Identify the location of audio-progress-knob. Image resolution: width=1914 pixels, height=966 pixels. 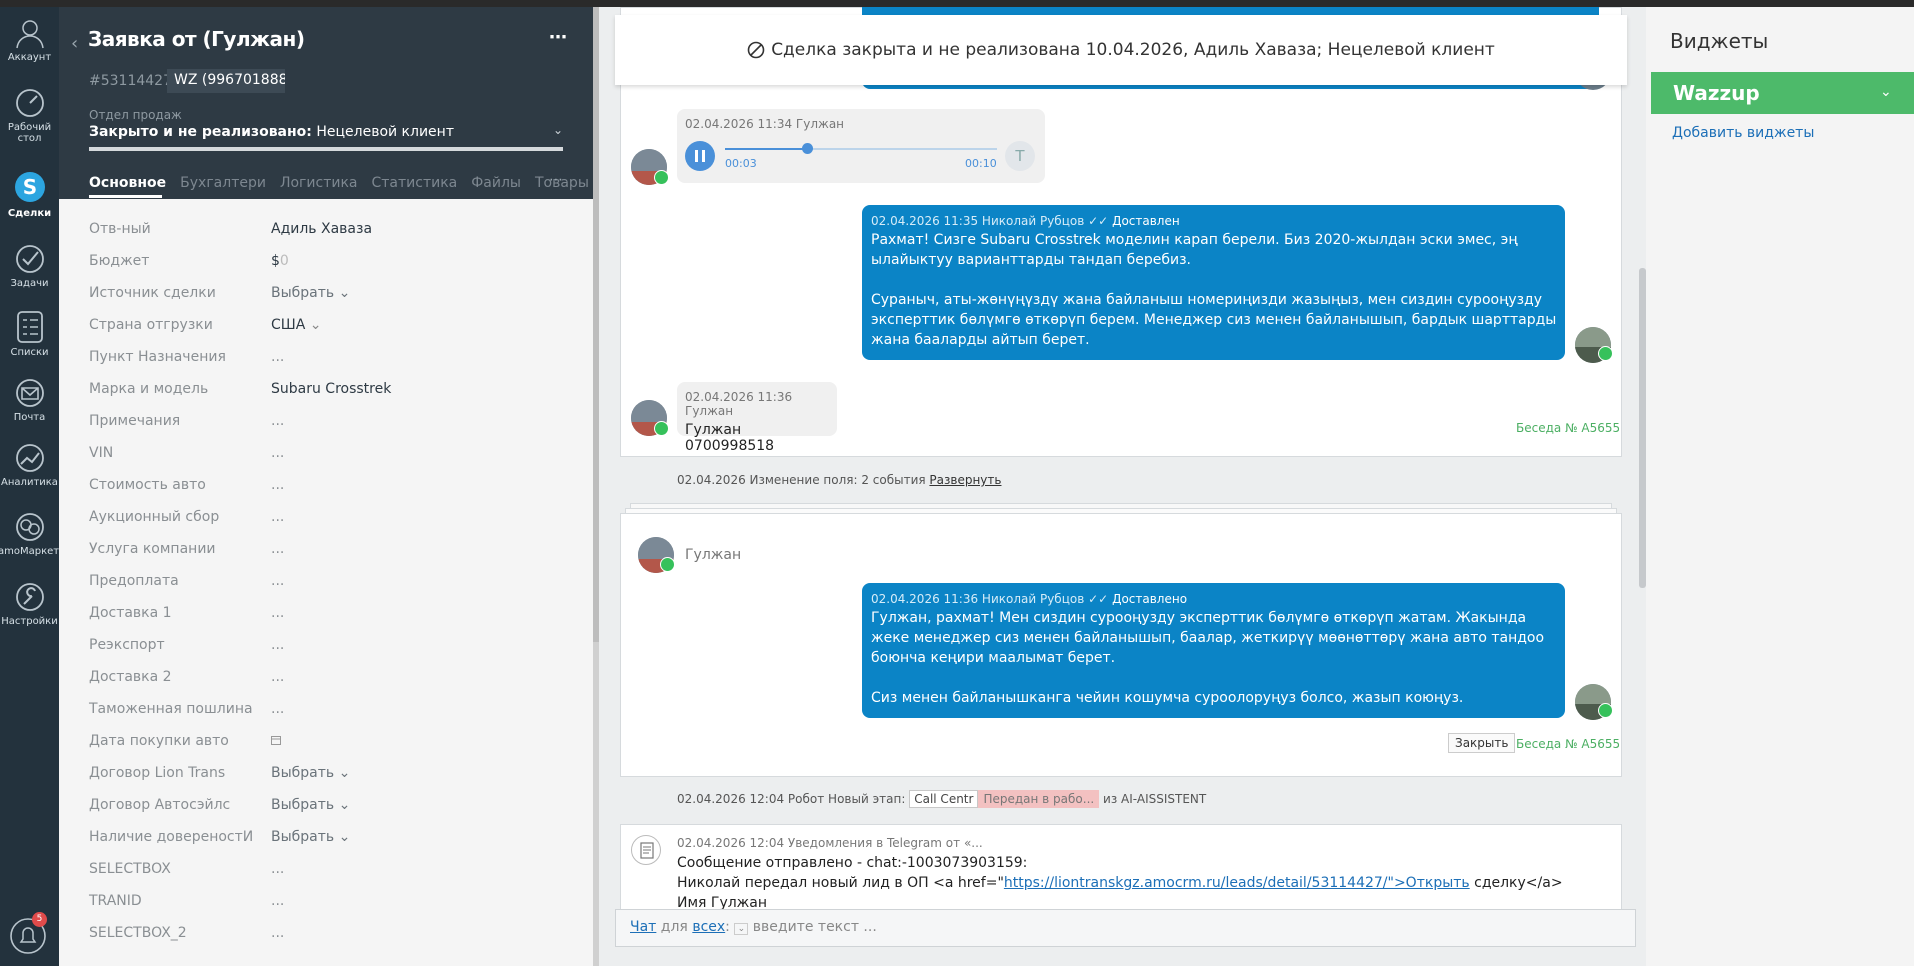
(807, 148).